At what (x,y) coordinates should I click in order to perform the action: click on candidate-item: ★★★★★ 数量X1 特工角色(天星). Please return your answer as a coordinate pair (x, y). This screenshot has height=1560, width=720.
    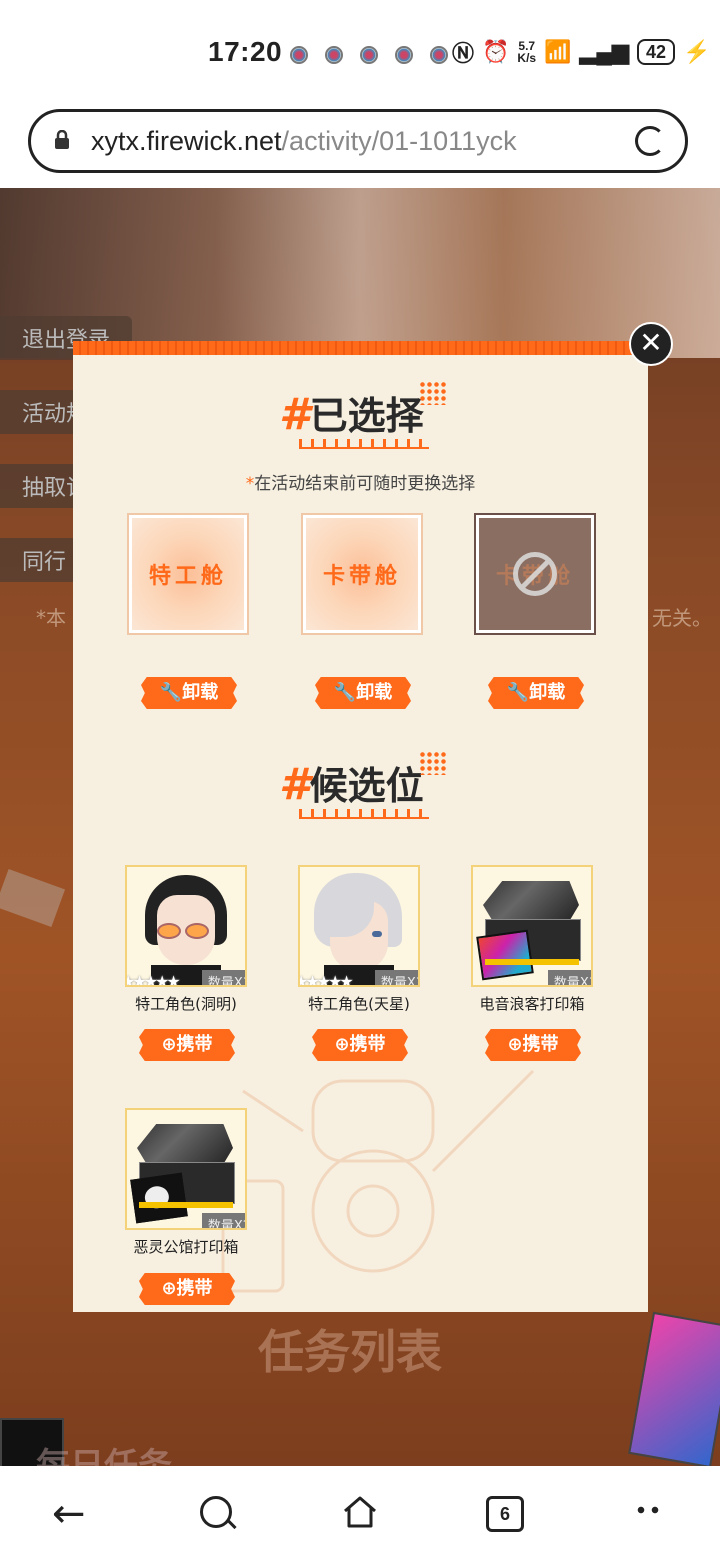
    Looking at the image, I should click on (359, 939).